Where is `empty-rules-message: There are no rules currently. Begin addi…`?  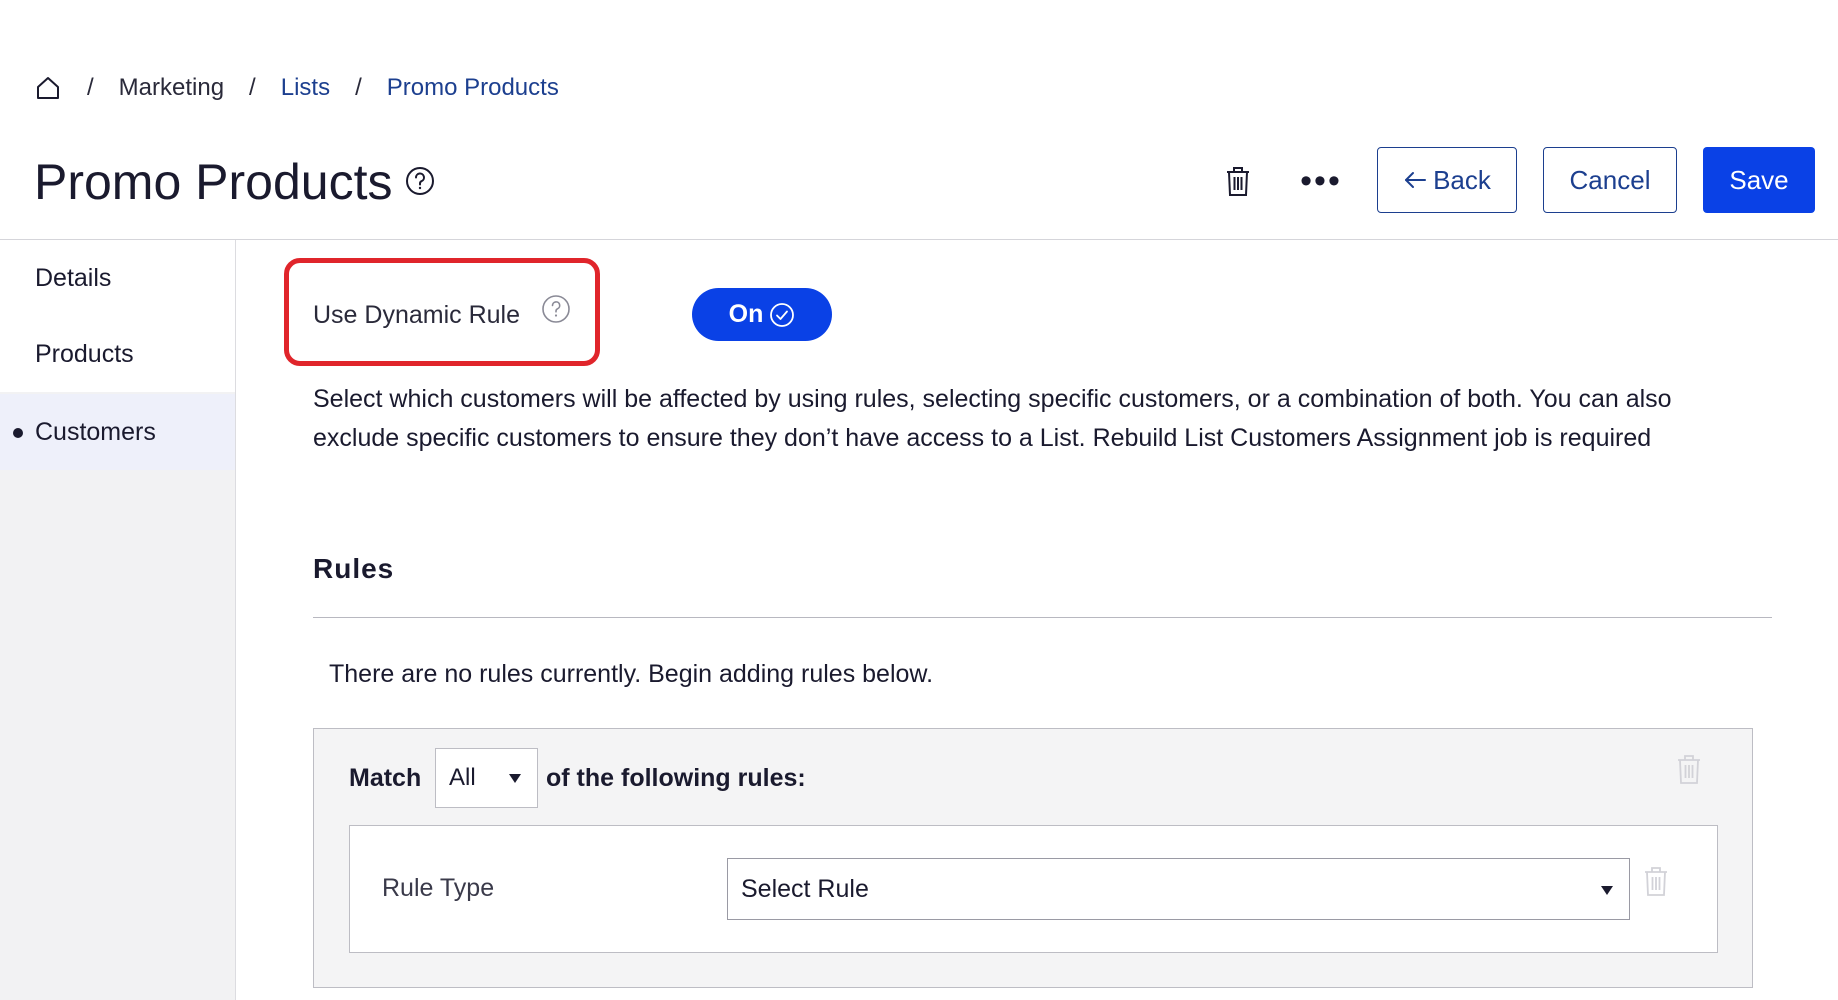 empty-rules-message: There are no rules currently. Begin addi… is located at coordinates (631, 674).